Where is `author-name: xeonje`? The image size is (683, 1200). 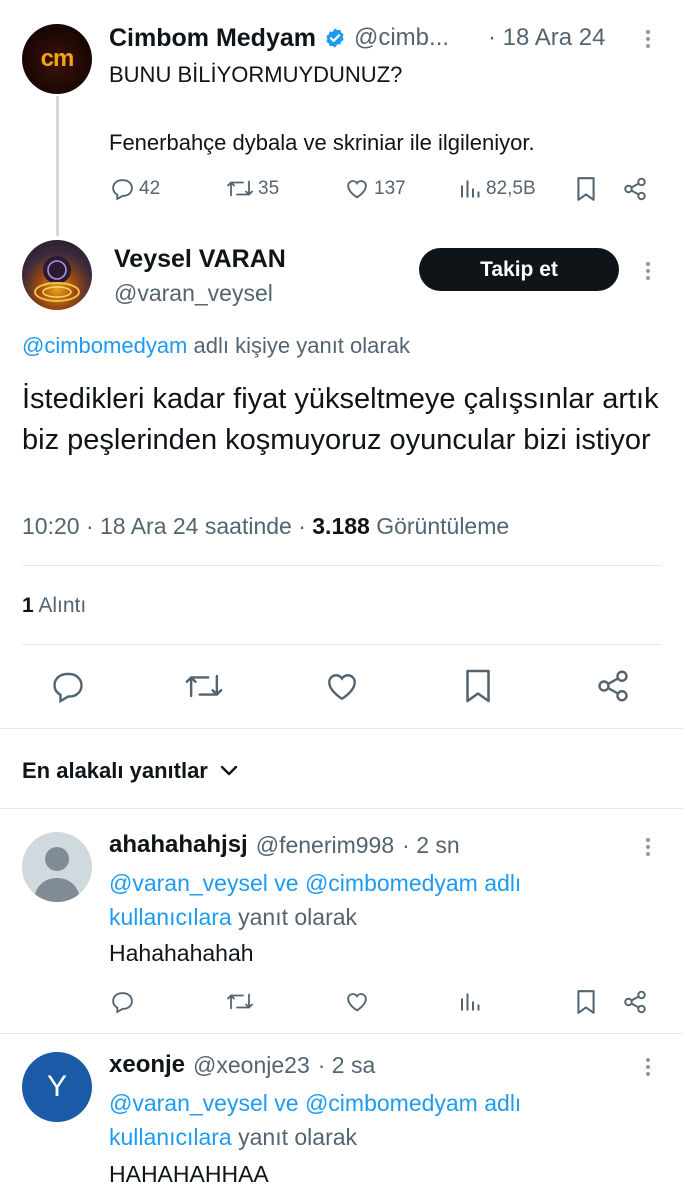 author-name: xeonje is located at coordinates (147, 1065).